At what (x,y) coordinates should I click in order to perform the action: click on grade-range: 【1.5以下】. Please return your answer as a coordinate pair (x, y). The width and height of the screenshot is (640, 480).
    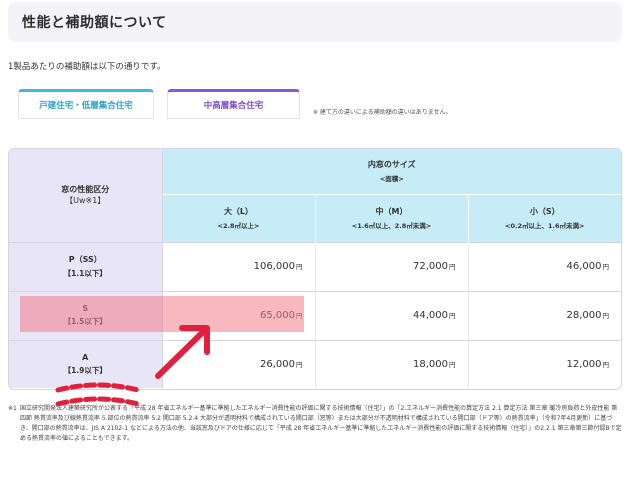
    Looking at the image, I should click on (85, 321).